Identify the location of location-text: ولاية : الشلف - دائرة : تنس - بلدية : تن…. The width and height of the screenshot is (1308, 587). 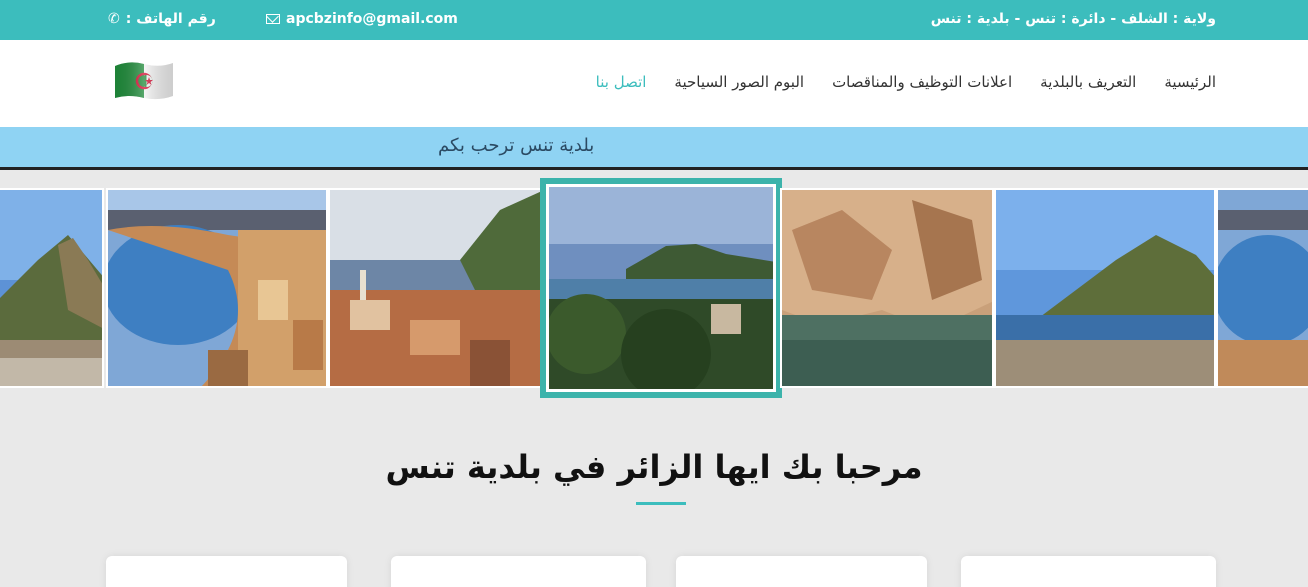
(1073, 19).